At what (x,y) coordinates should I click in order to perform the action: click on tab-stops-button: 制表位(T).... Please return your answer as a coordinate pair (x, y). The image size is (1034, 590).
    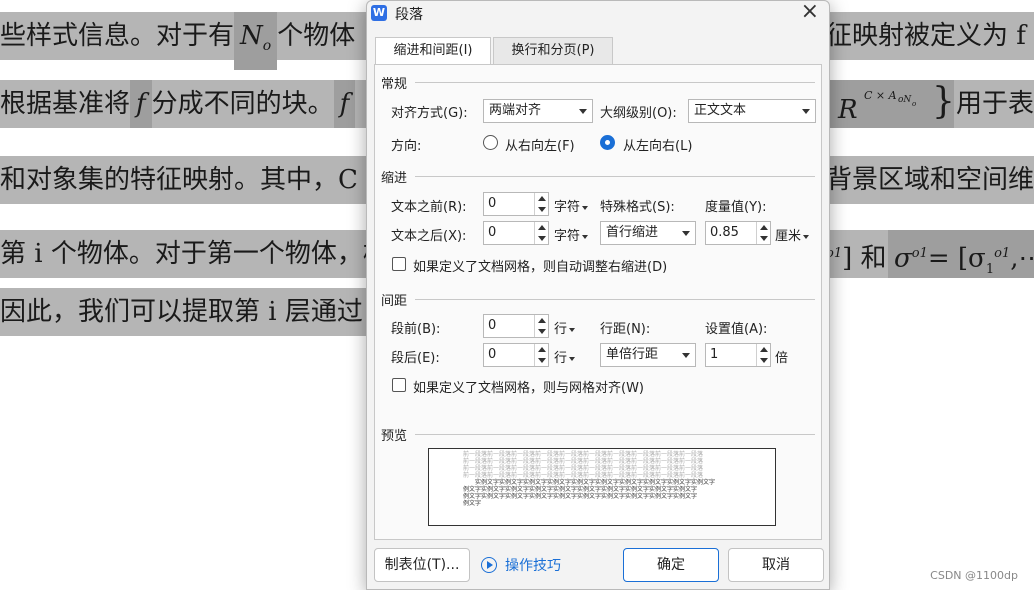
    Looking at the image, I should click on (422, 565).